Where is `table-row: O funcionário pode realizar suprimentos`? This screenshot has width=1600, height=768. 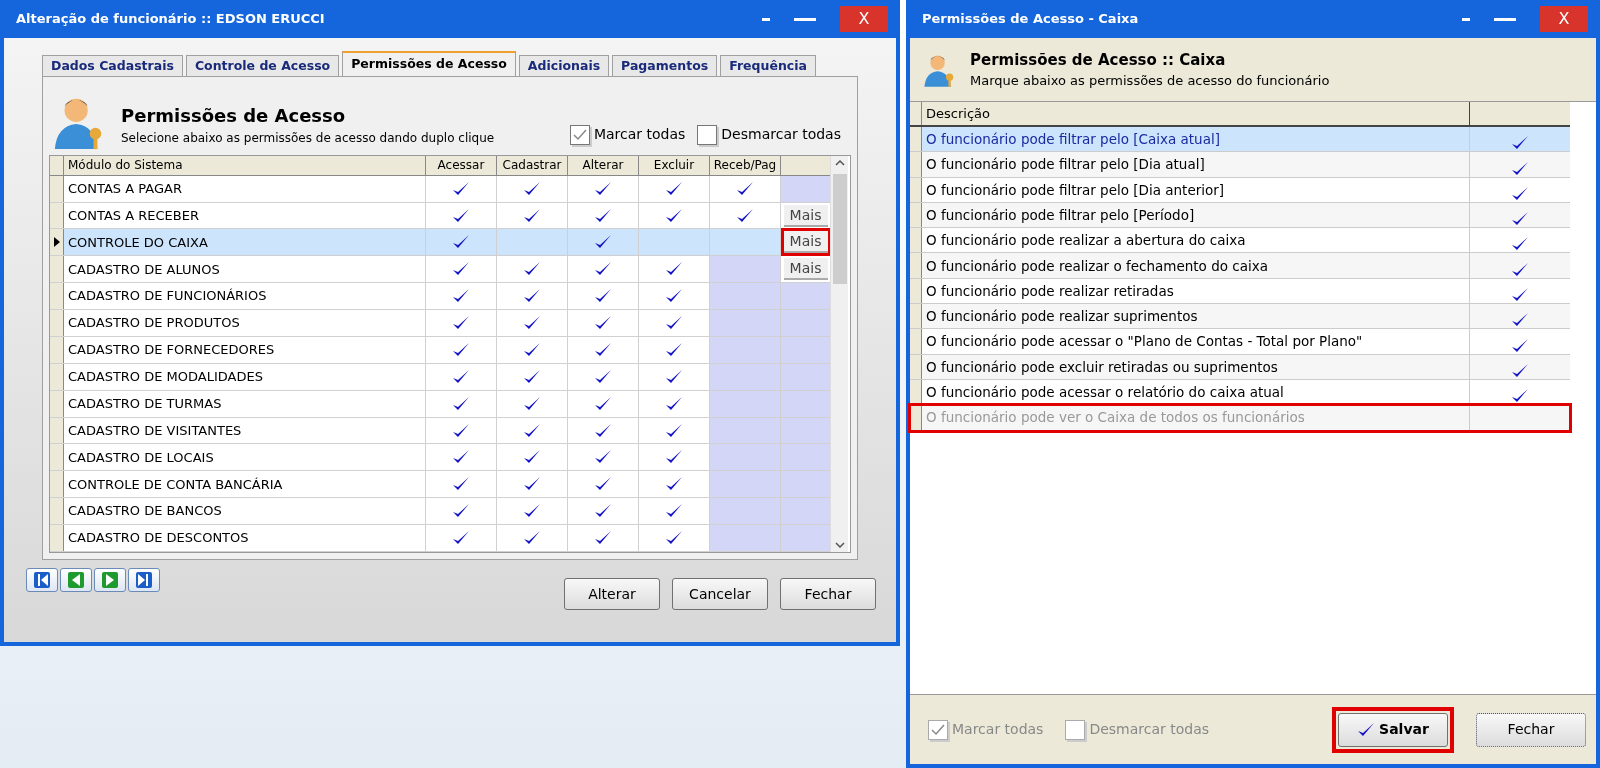 table-row: O funcionário pode realizar suprimentos is located at coordinates (1240, 317).